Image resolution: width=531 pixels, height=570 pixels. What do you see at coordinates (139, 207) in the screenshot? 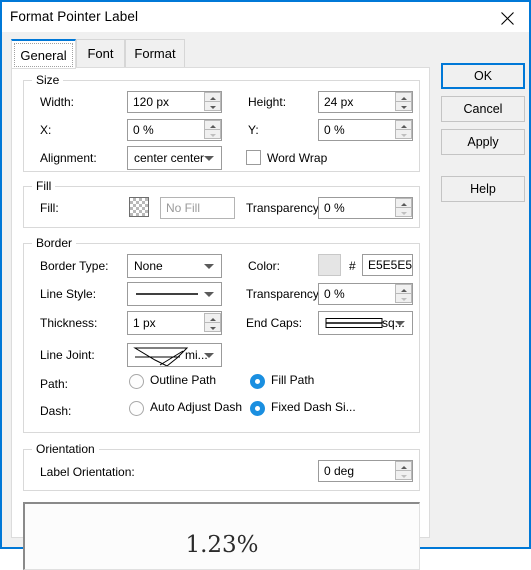
I see `fill-color-swatch` at bounding box center [139, 207].